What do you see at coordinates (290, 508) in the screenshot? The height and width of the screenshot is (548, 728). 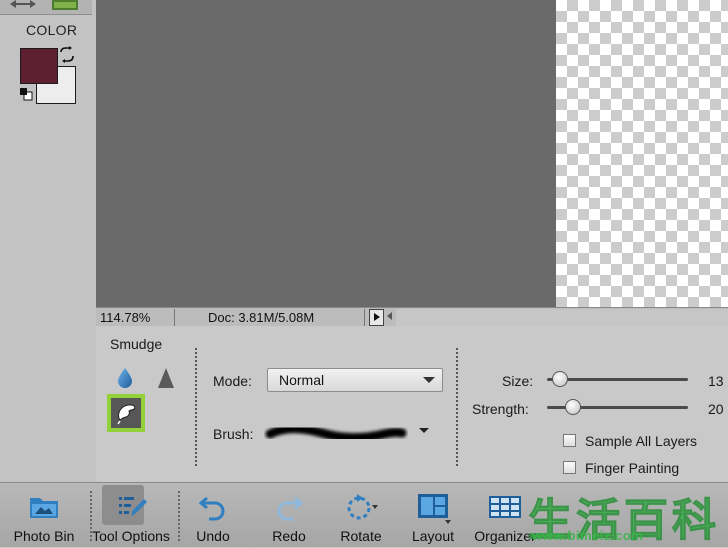 I see `redo-icon` at bounding box center [290, 508].